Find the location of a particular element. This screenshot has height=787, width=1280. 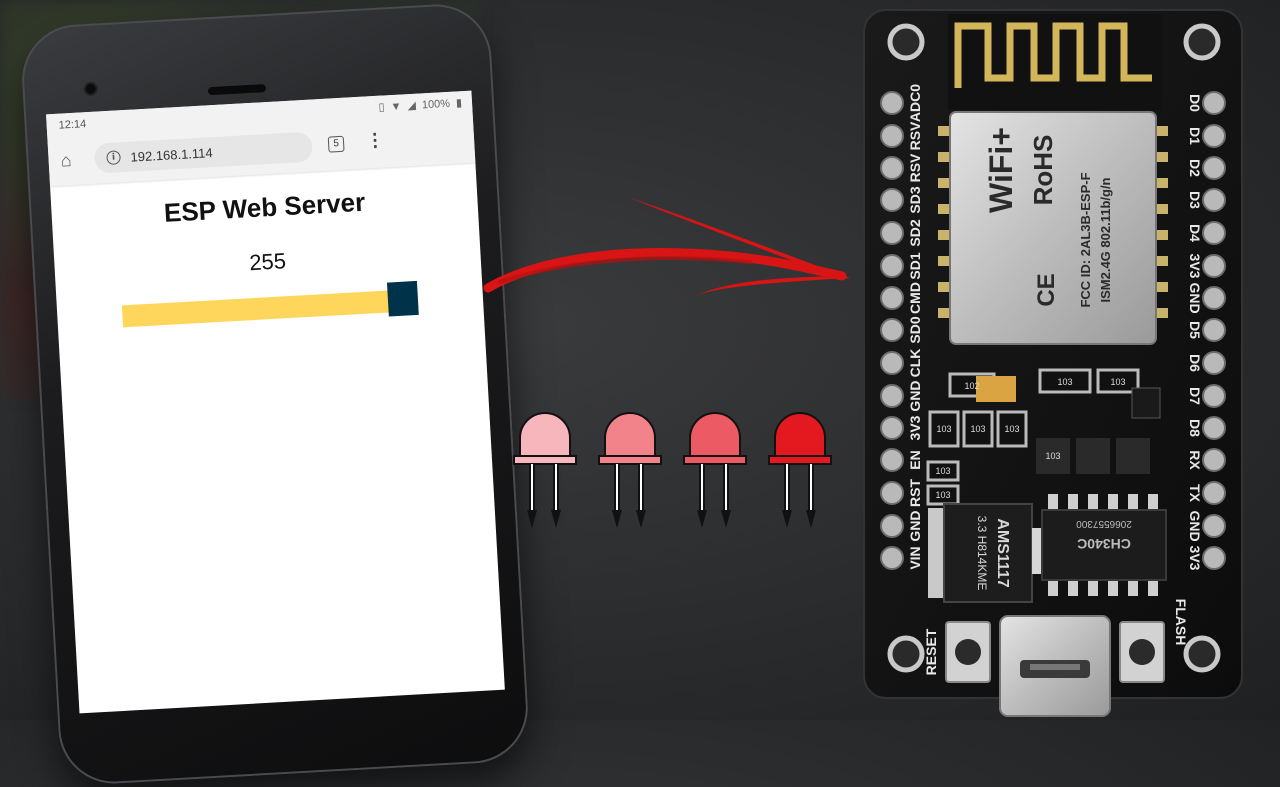

reset-button is located at coordinates (968, 652).